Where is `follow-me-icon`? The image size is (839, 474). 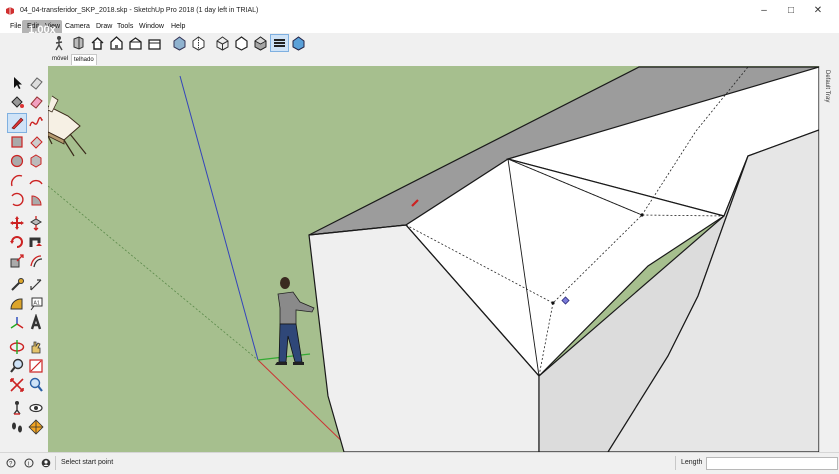
follow-me-icon is located at coordinates (36, 242).